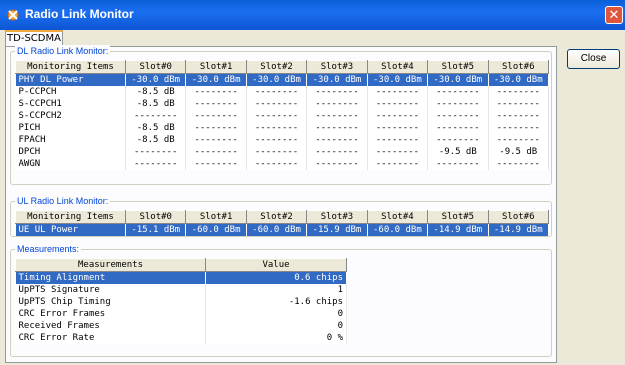 This screenshot has height=365, width=625. I want to click on value-cell: -8.5 dB, so click(156, 92).